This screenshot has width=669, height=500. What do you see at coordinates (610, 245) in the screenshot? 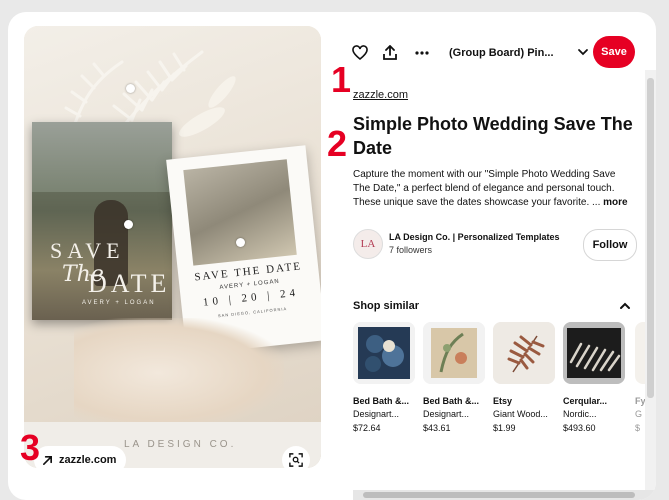
I see `follow-button: Follow` at bounding box center [610, 245].